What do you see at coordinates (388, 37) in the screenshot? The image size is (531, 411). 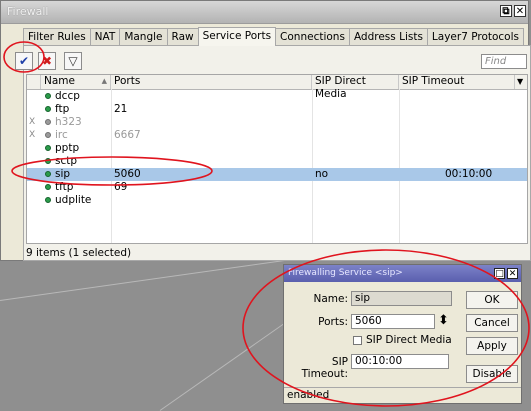 I see `tab-address-lists: Address Lists` at bounding box center [388, 37].